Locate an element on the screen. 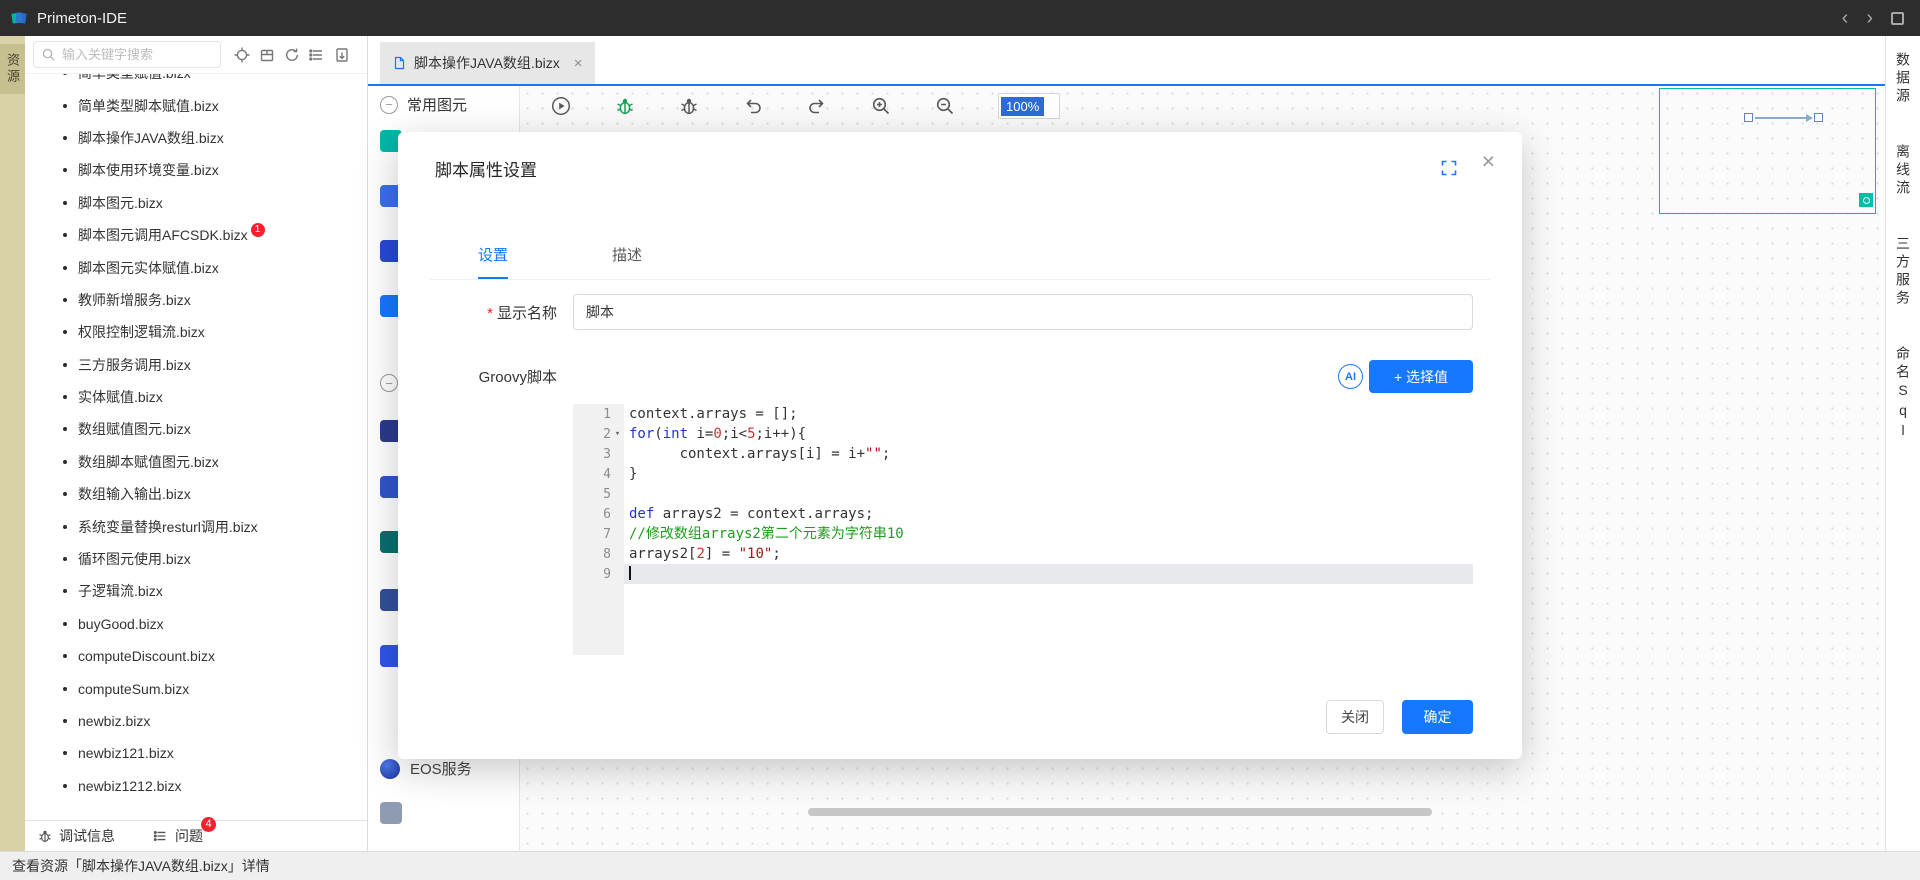 The image size is (1920, 880). tree-item: newbiz.bizx is located at coordinates (196, 721).